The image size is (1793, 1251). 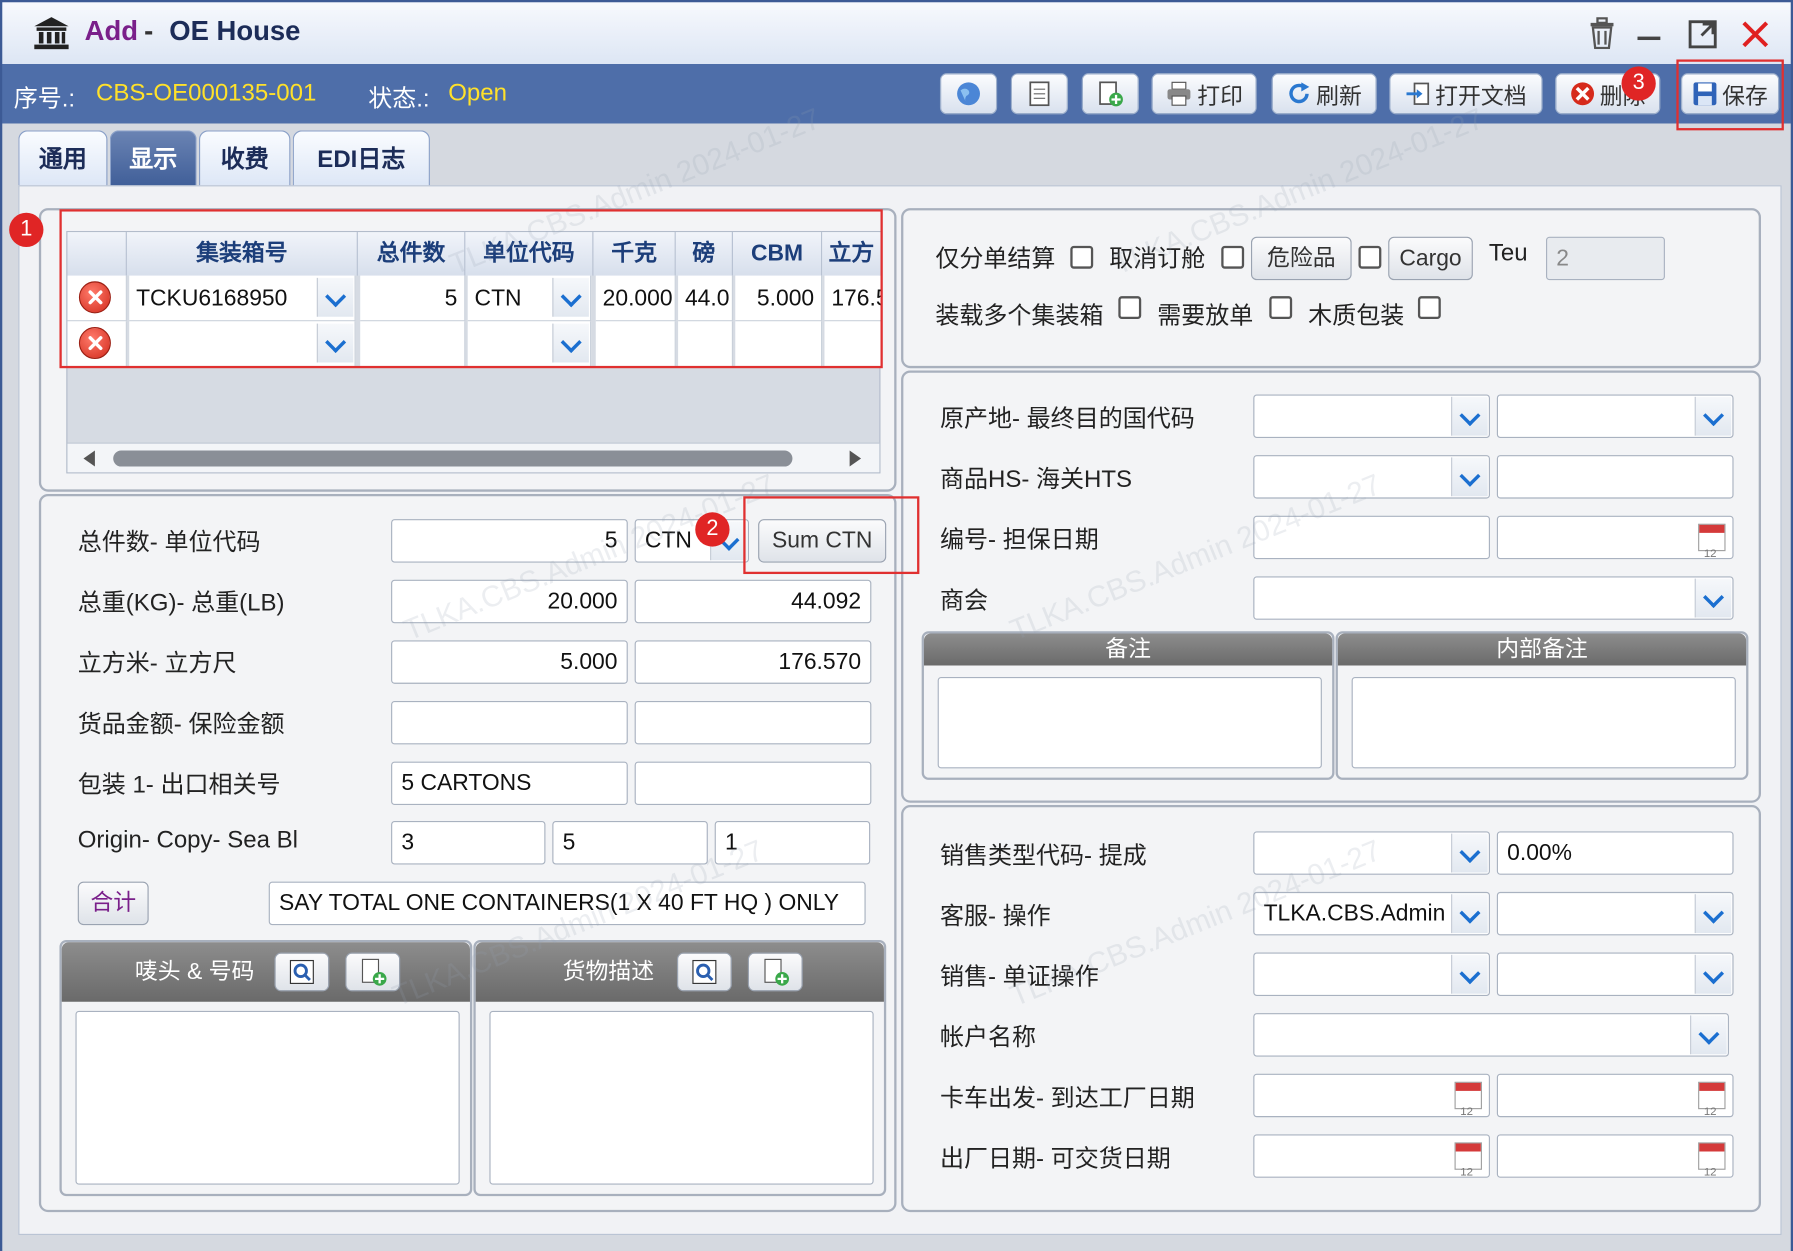 What do you see at coordinates (753, 601) in the screenshot?
I see `weight-lb-input: 44.092` at bounding box center [753, 601].